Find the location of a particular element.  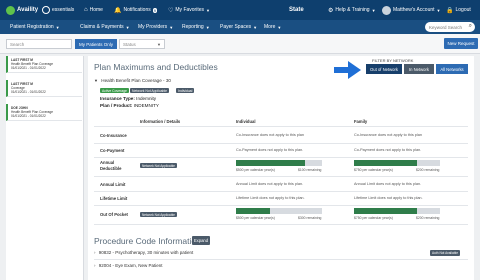

nav-label: My Providers is located at coordinates (153, 27).